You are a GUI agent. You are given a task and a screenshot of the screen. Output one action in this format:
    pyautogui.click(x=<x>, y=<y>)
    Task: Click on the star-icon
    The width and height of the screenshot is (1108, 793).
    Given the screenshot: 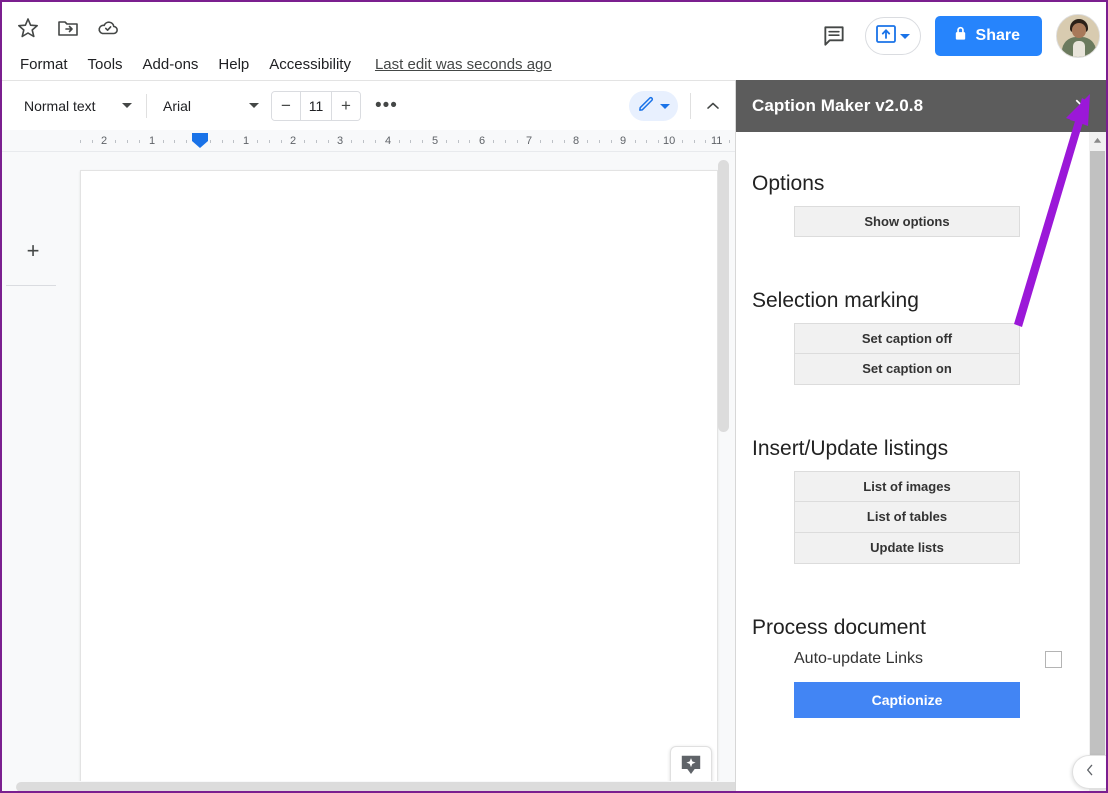 What is the action you would take?
    pyautogui.click(x=28, y=28)
    